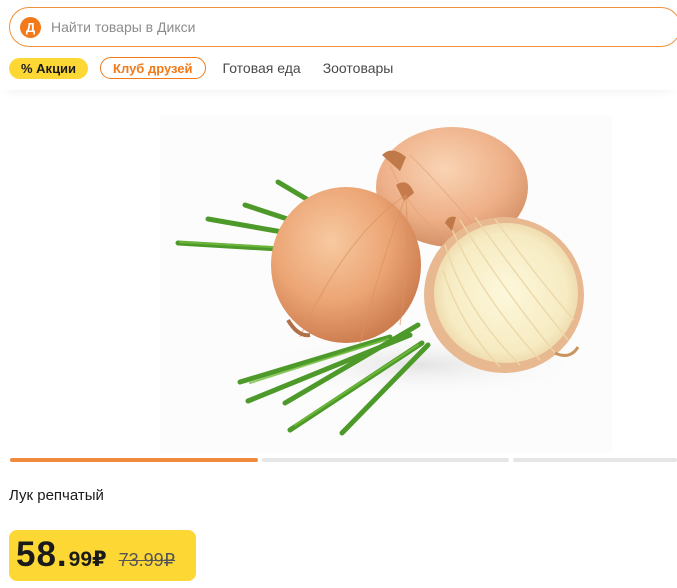 The height and width of the screenshot is (588, 677). Describe the element at coordinates (49, 68) in the screenshot. I see `promo-chip: % Акции` at that location.